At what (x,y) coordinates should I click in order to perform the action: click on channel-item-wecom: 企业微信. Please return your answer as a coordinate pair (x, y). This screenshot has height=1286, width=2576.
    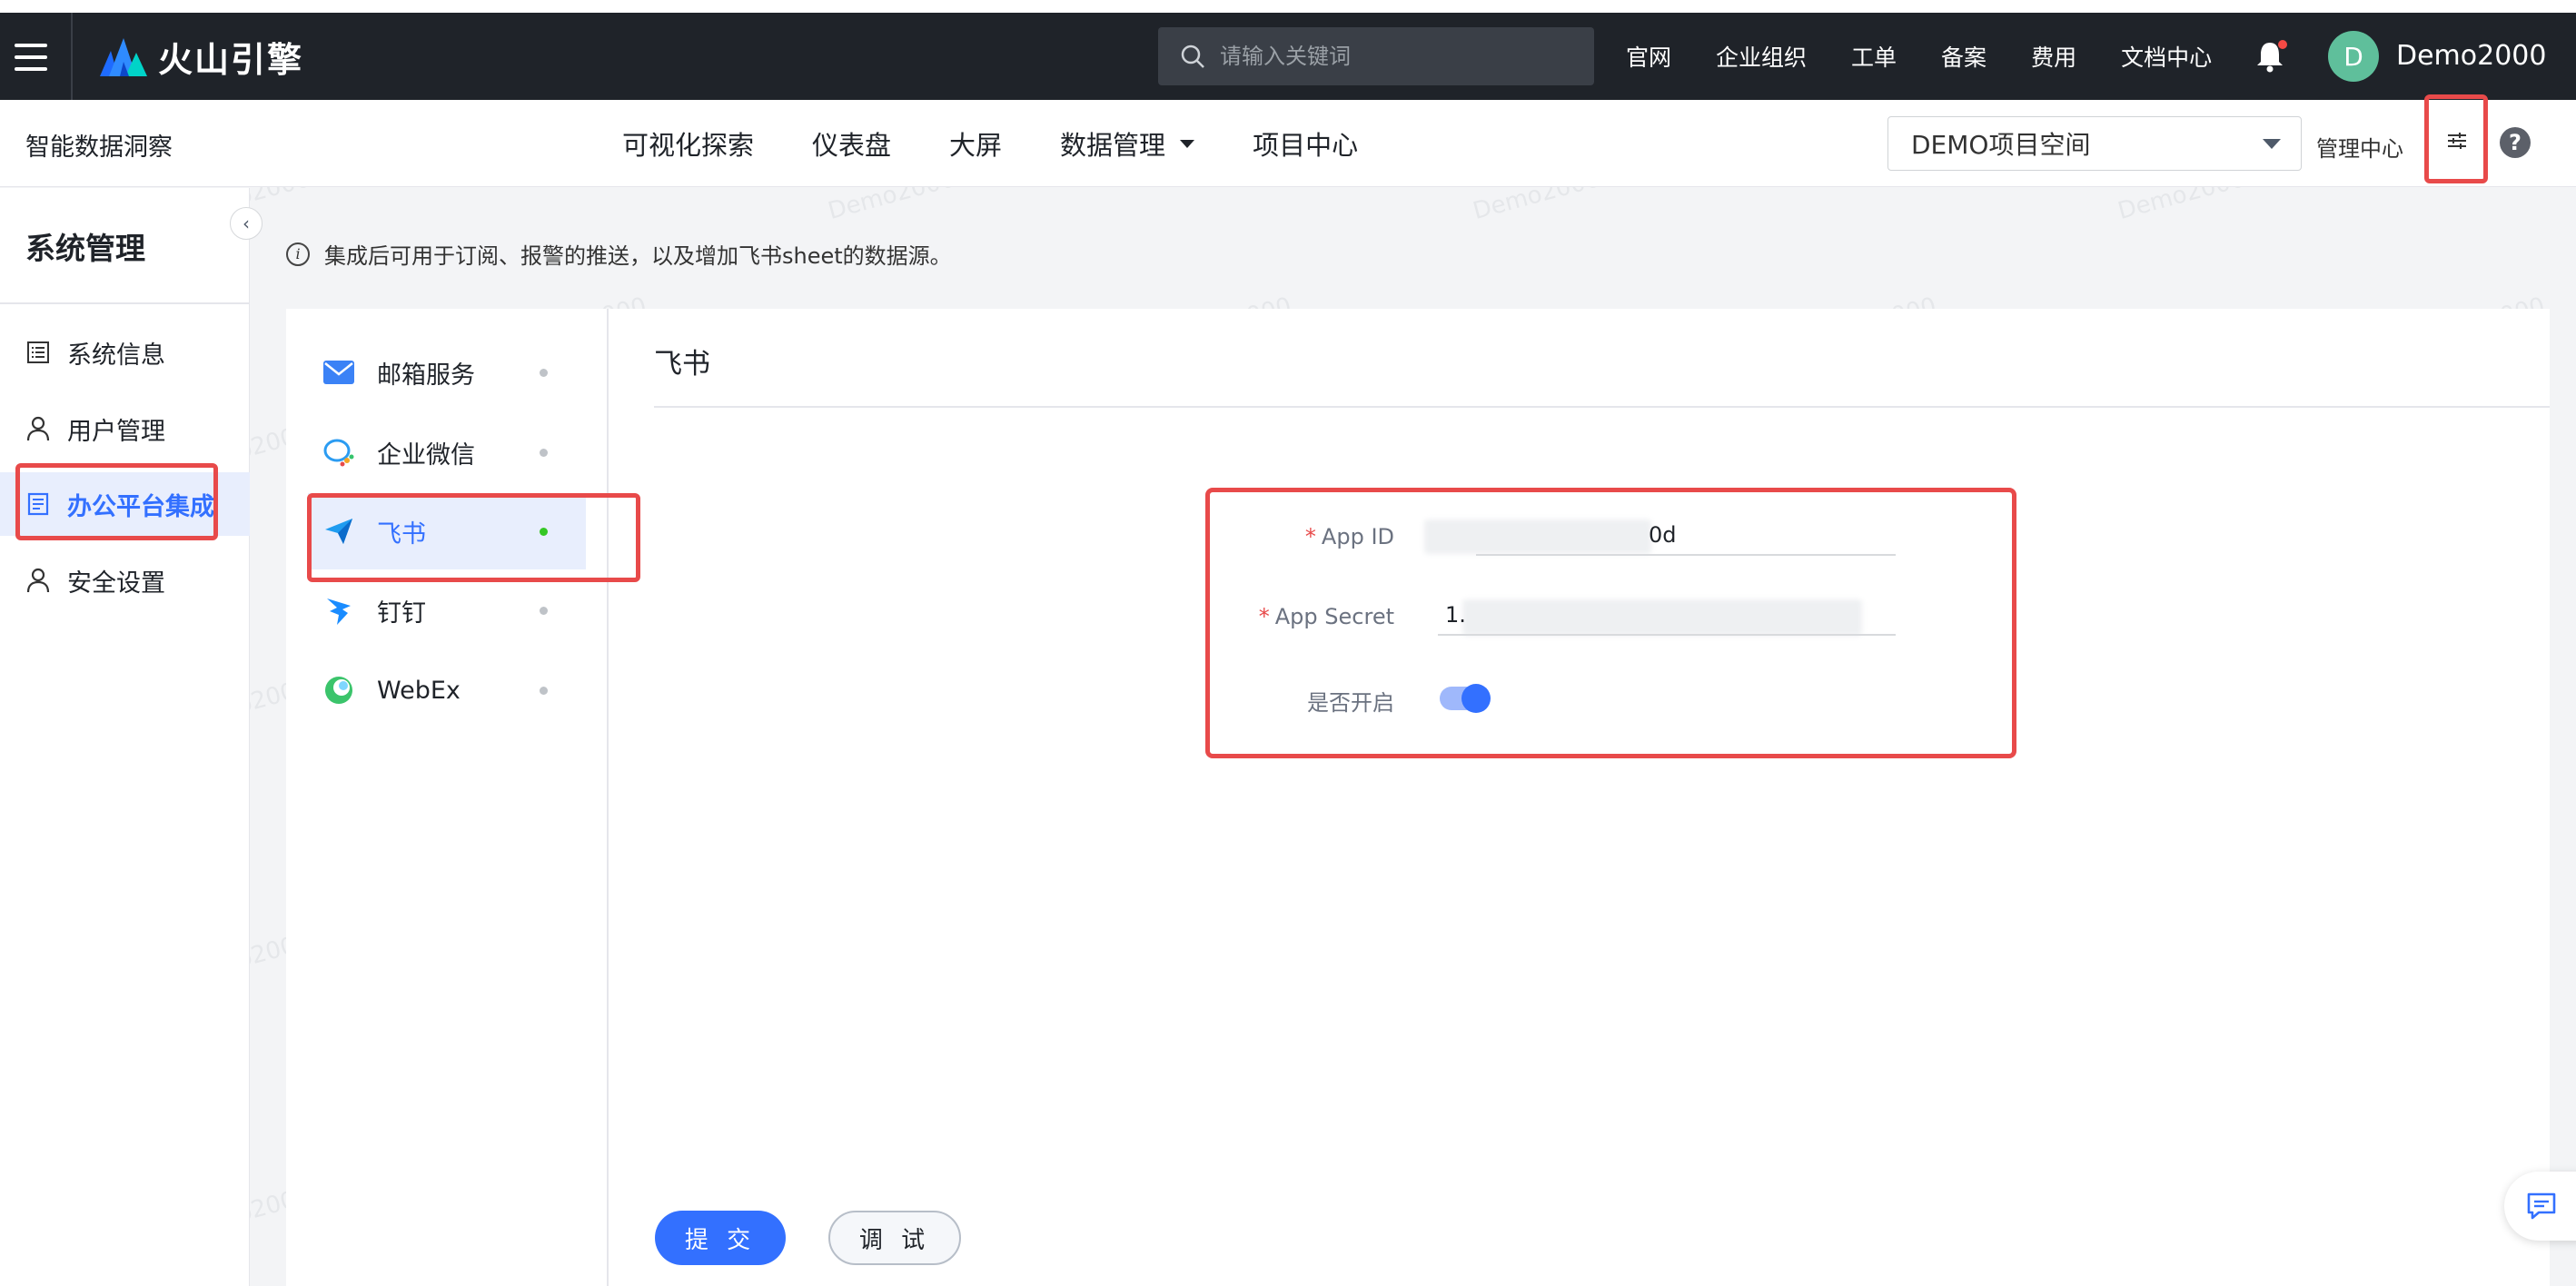
    Looking at the image, I should click on (447, 452).